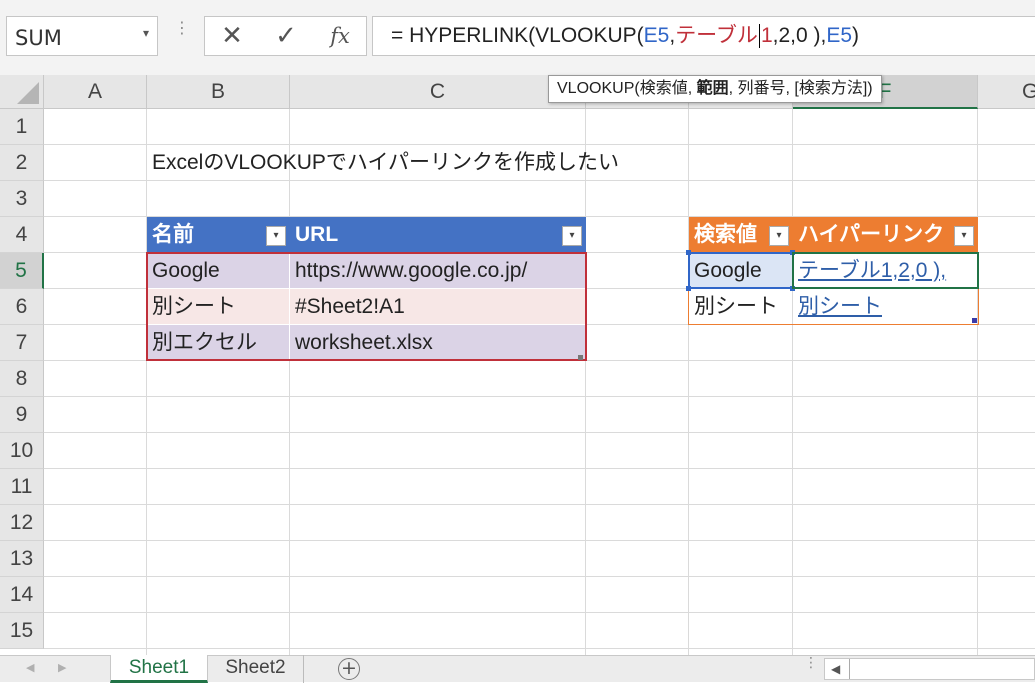 The height and width of the screenshot is (683, 1035). Describe the element at coordinates (38, 38) in the screenshot. I see `name-box-value: SUM` at that location.